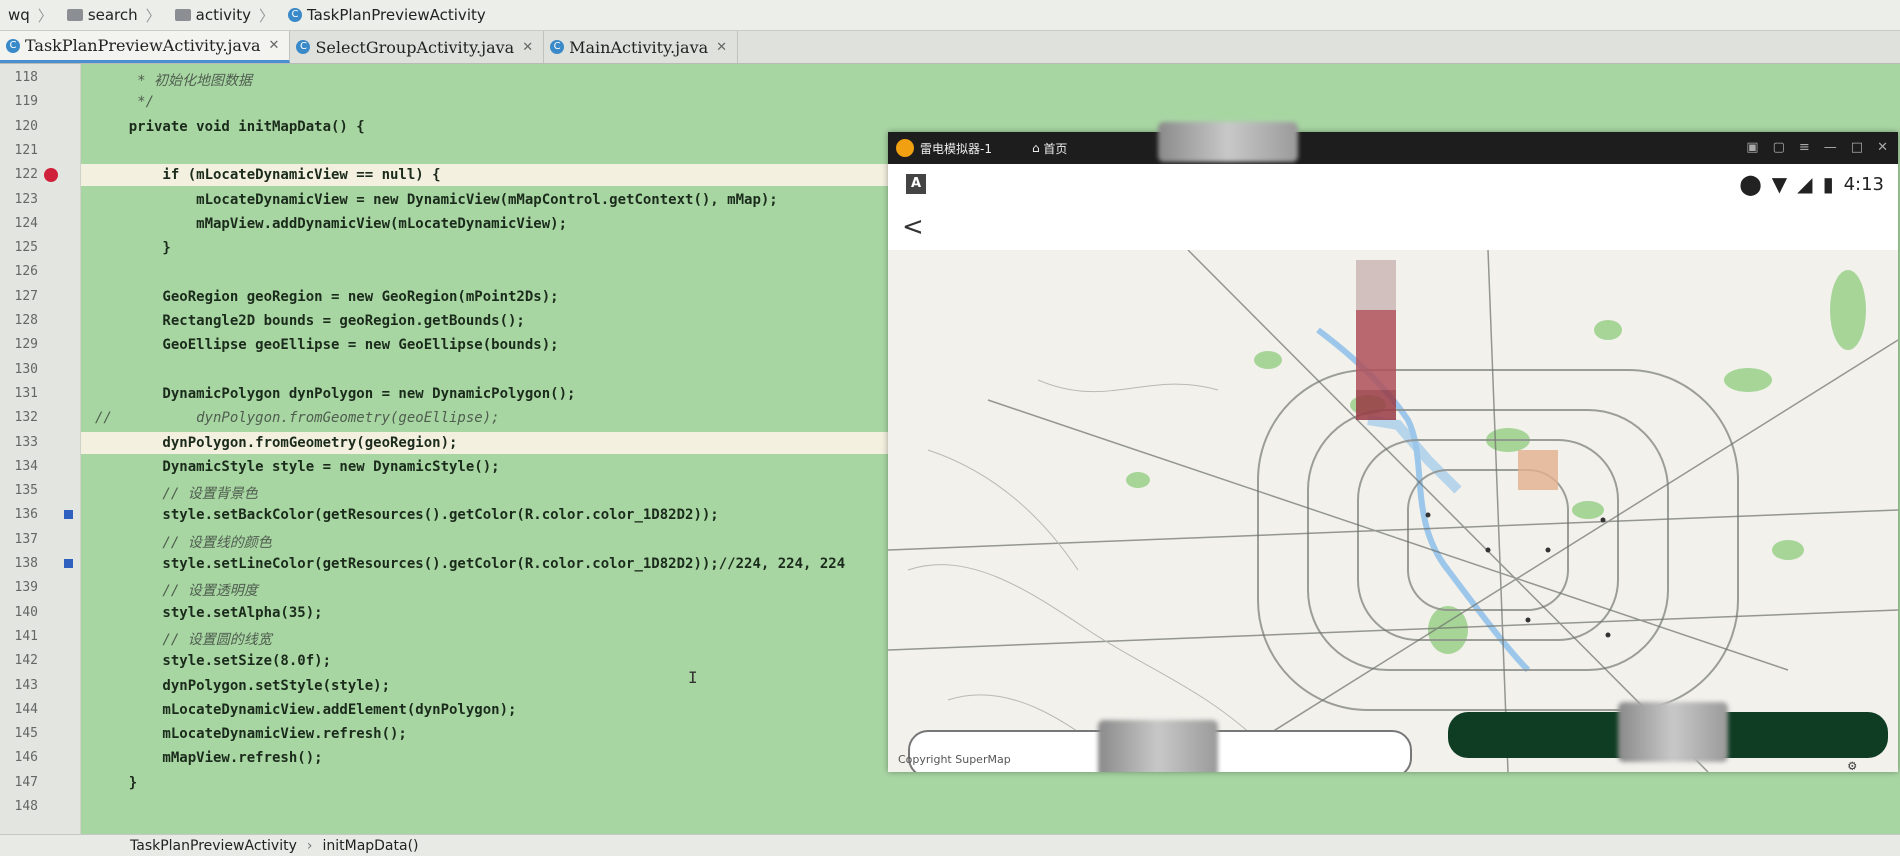 The width and height of the screenshot is (1900, 856). What do you see at coordinates (19, 709) in the screenshot?
I see `line-number: 144` at bounding box center [19, 709].